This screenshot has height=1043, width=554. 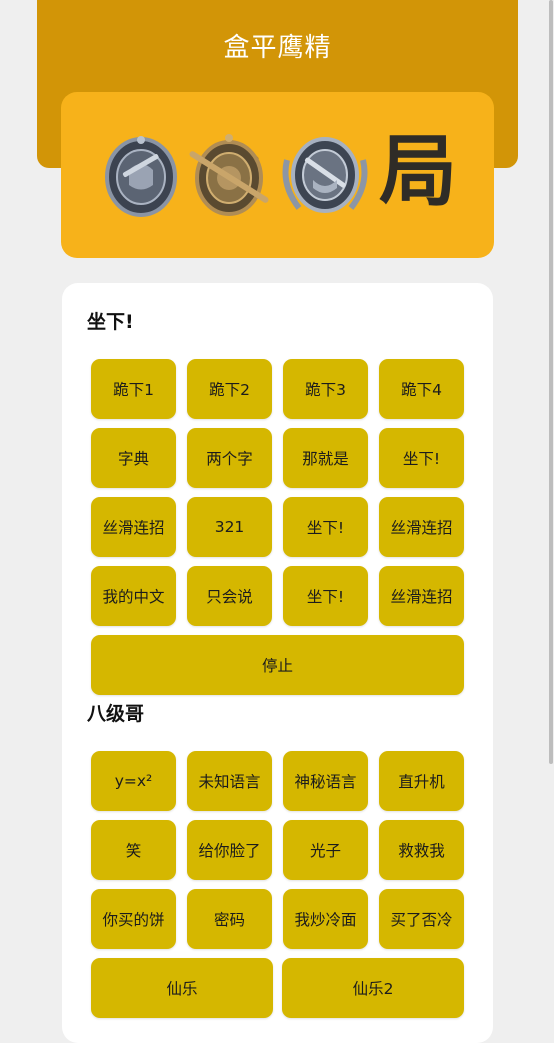 I want to click on sound-button: 光子, so click(x=325, y=850).